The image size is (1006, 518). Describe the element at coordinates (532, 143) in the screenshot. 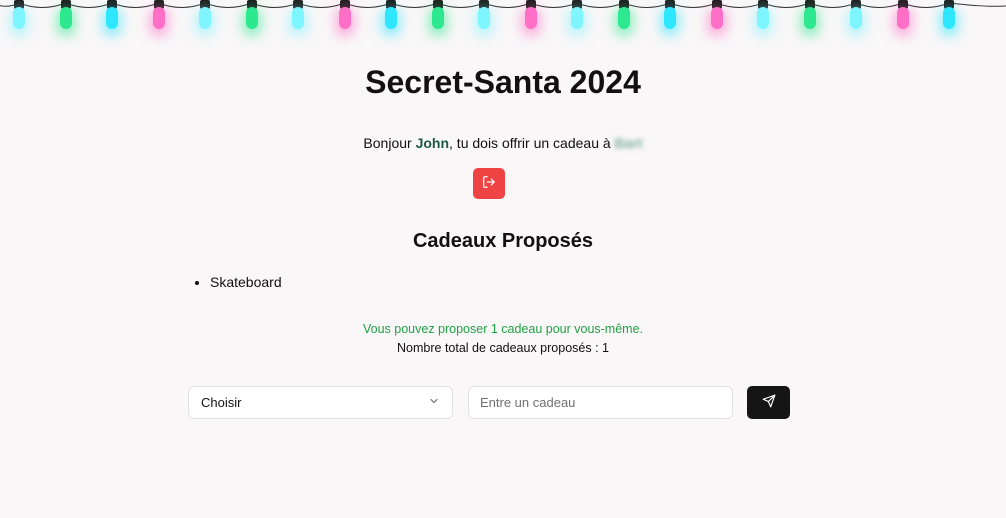

I see `greeting-middle: , tu dois offrir un cadeau à` at that location.